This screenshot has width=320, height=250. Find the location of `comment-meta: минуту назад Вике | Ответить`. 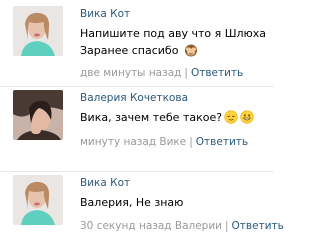

comment-meta: минуту назад Вике | Ответить is located at coordinates (164, 142).